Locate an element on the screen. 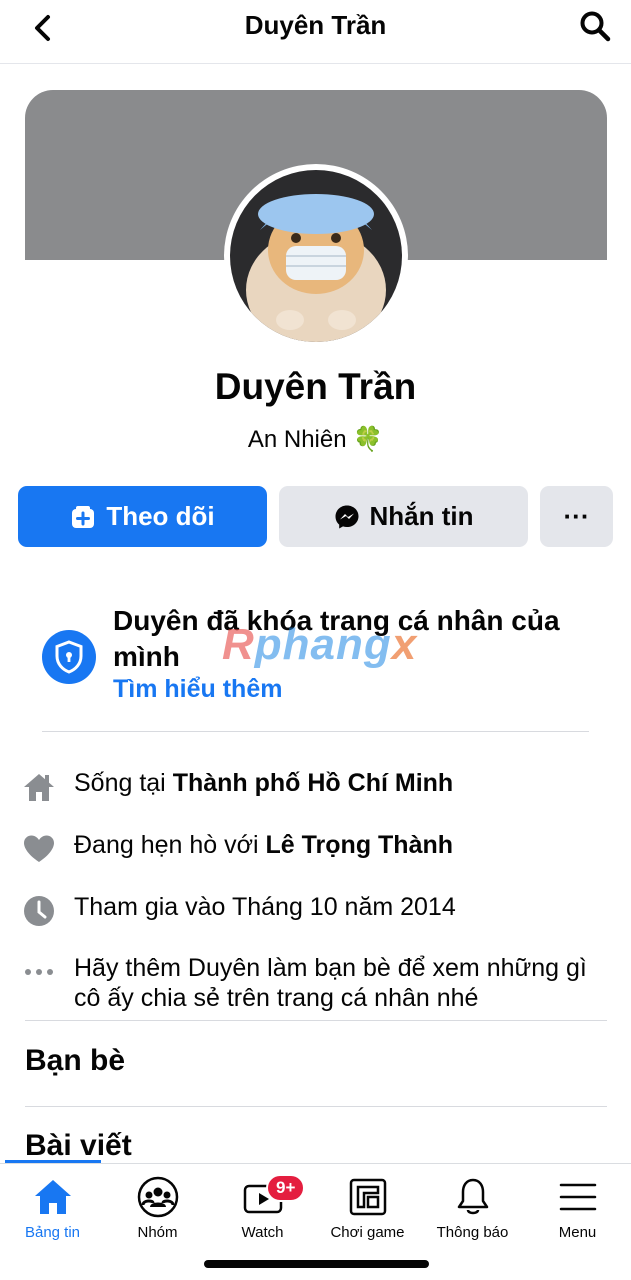 This screenshot has height=1280, width=631. top-bar: Duyên Trần is located at coordinates (315, 32).